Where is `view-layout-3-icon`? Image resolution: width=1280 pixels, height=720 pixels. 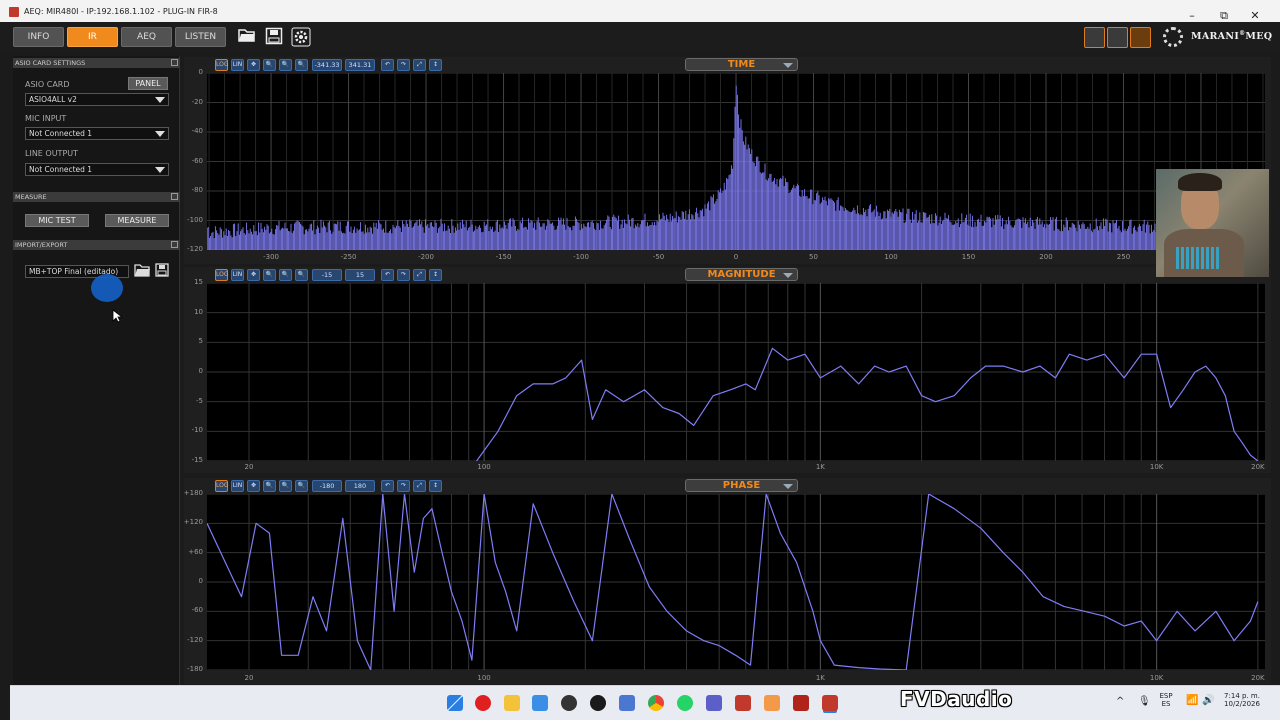 view-layout-3-icon is located at coordinates (1140, 37).